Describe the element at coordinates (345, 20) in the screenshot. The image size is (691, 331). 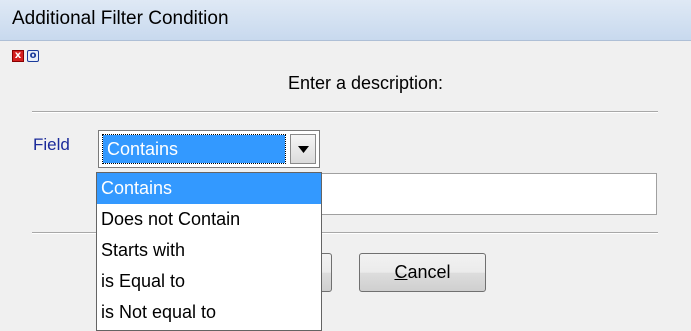
I see `title-bar: Additional Filter Condition` at that location.